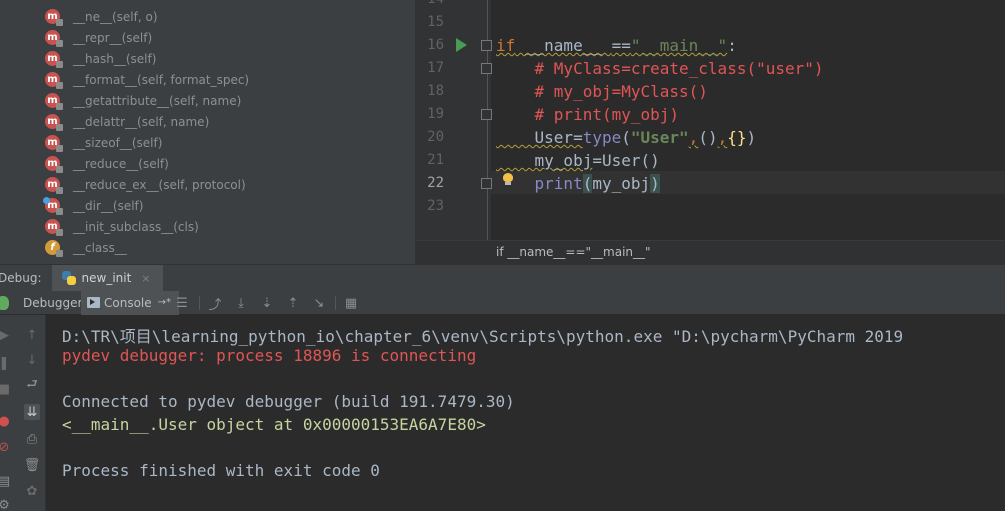 Image resolution: width=1005 pixels, height=511 pixels. What do you see at coordinates (267, 303) in the screenshot?
I see `step-into-icon: ⇣` at bounding box center [267, 303].